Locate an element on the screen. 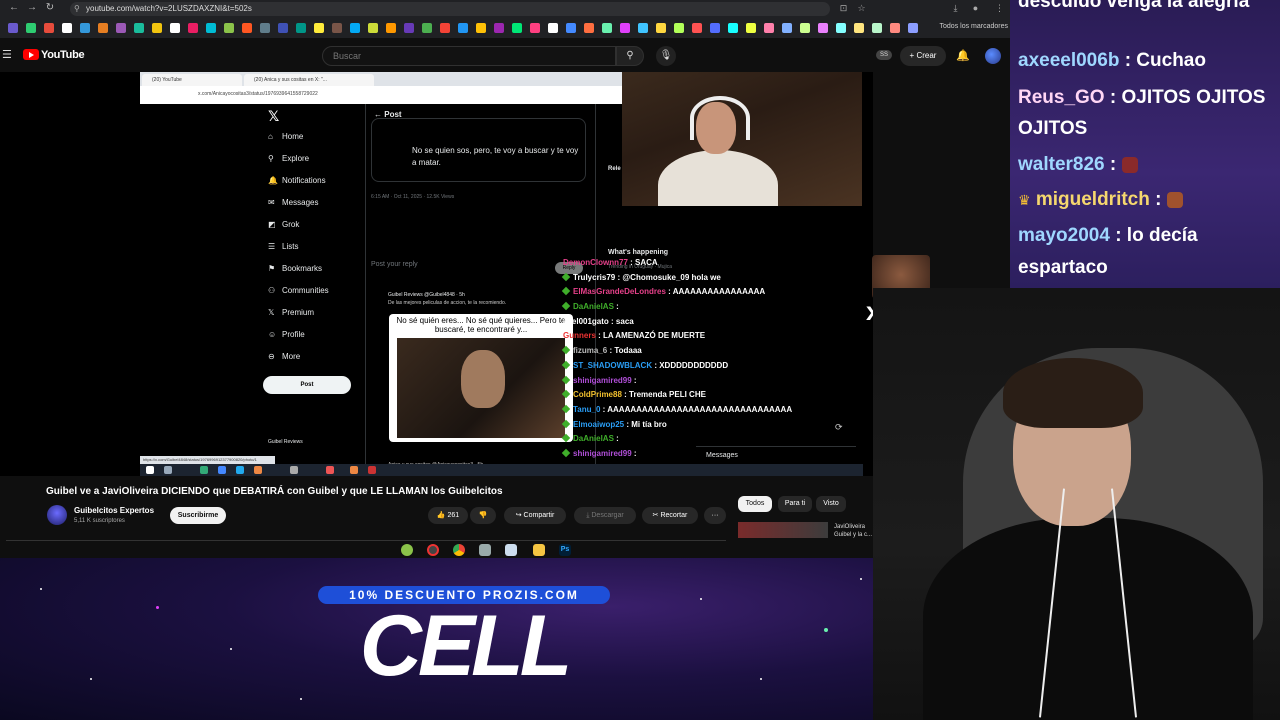  subscribe-button: Suscribirme is located at coordinates (198, 515).